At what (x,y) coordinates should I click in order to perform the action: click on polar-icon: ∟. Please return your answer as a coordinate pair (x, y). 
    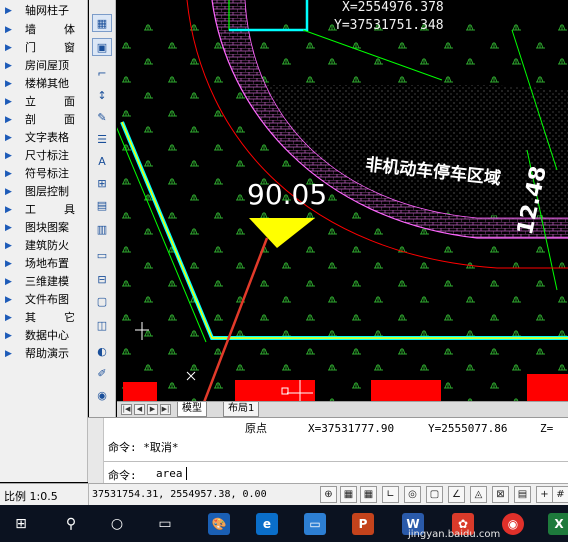
    Looking at the image, I should click on (390, 494).